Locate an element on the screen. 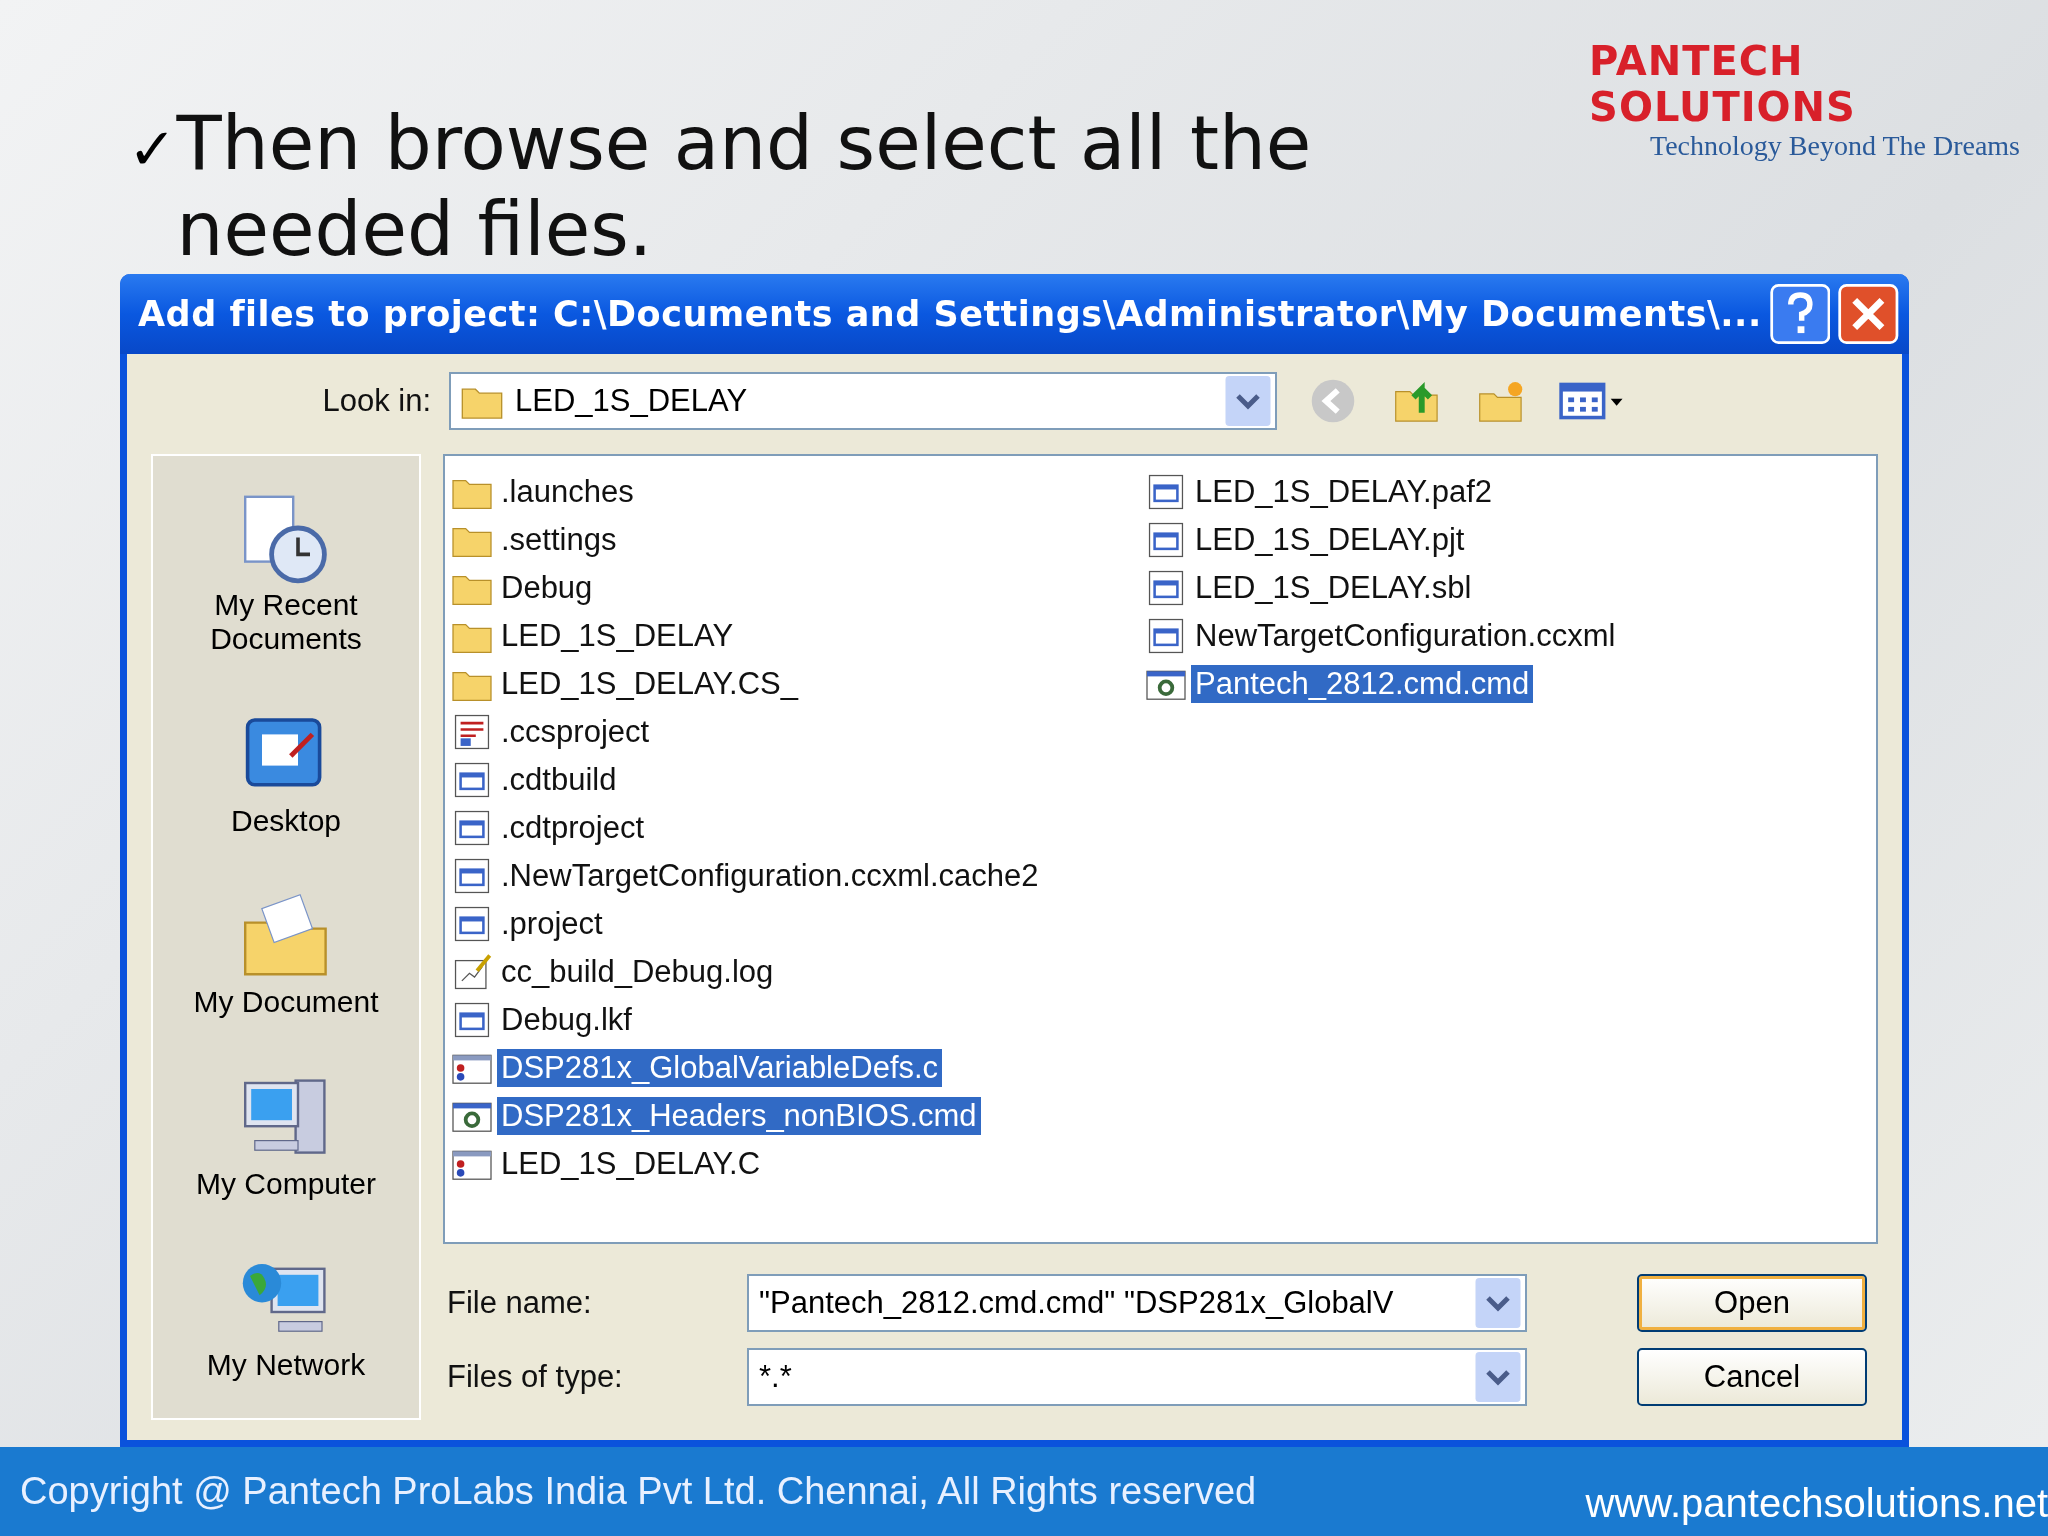 The width and height of the screenshot is (2048, 1536). file-name-field: "Pantech_2812.cmd.cmd" "DSP281x_GlobalV is located at coordinates (1137, 1303).